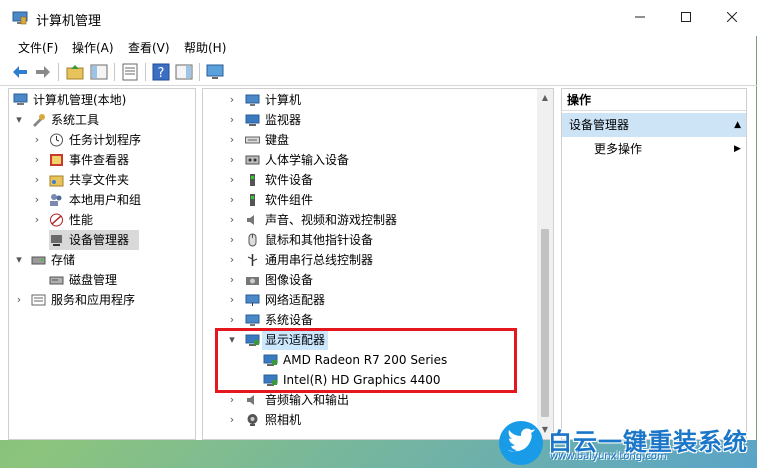 The image size is (757, 468). I want to click on event-viewer-icon, so click(56, 160).